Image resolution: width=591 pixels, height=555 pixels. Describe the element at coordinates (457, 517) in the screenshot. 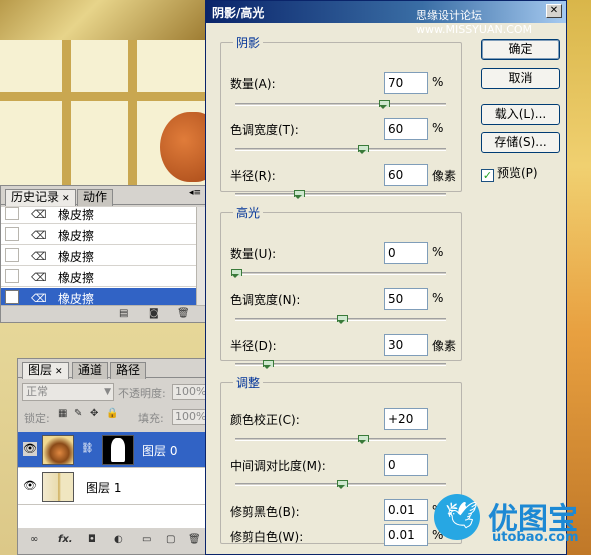

I see `bird-logo-icon: 🕊` at that location.